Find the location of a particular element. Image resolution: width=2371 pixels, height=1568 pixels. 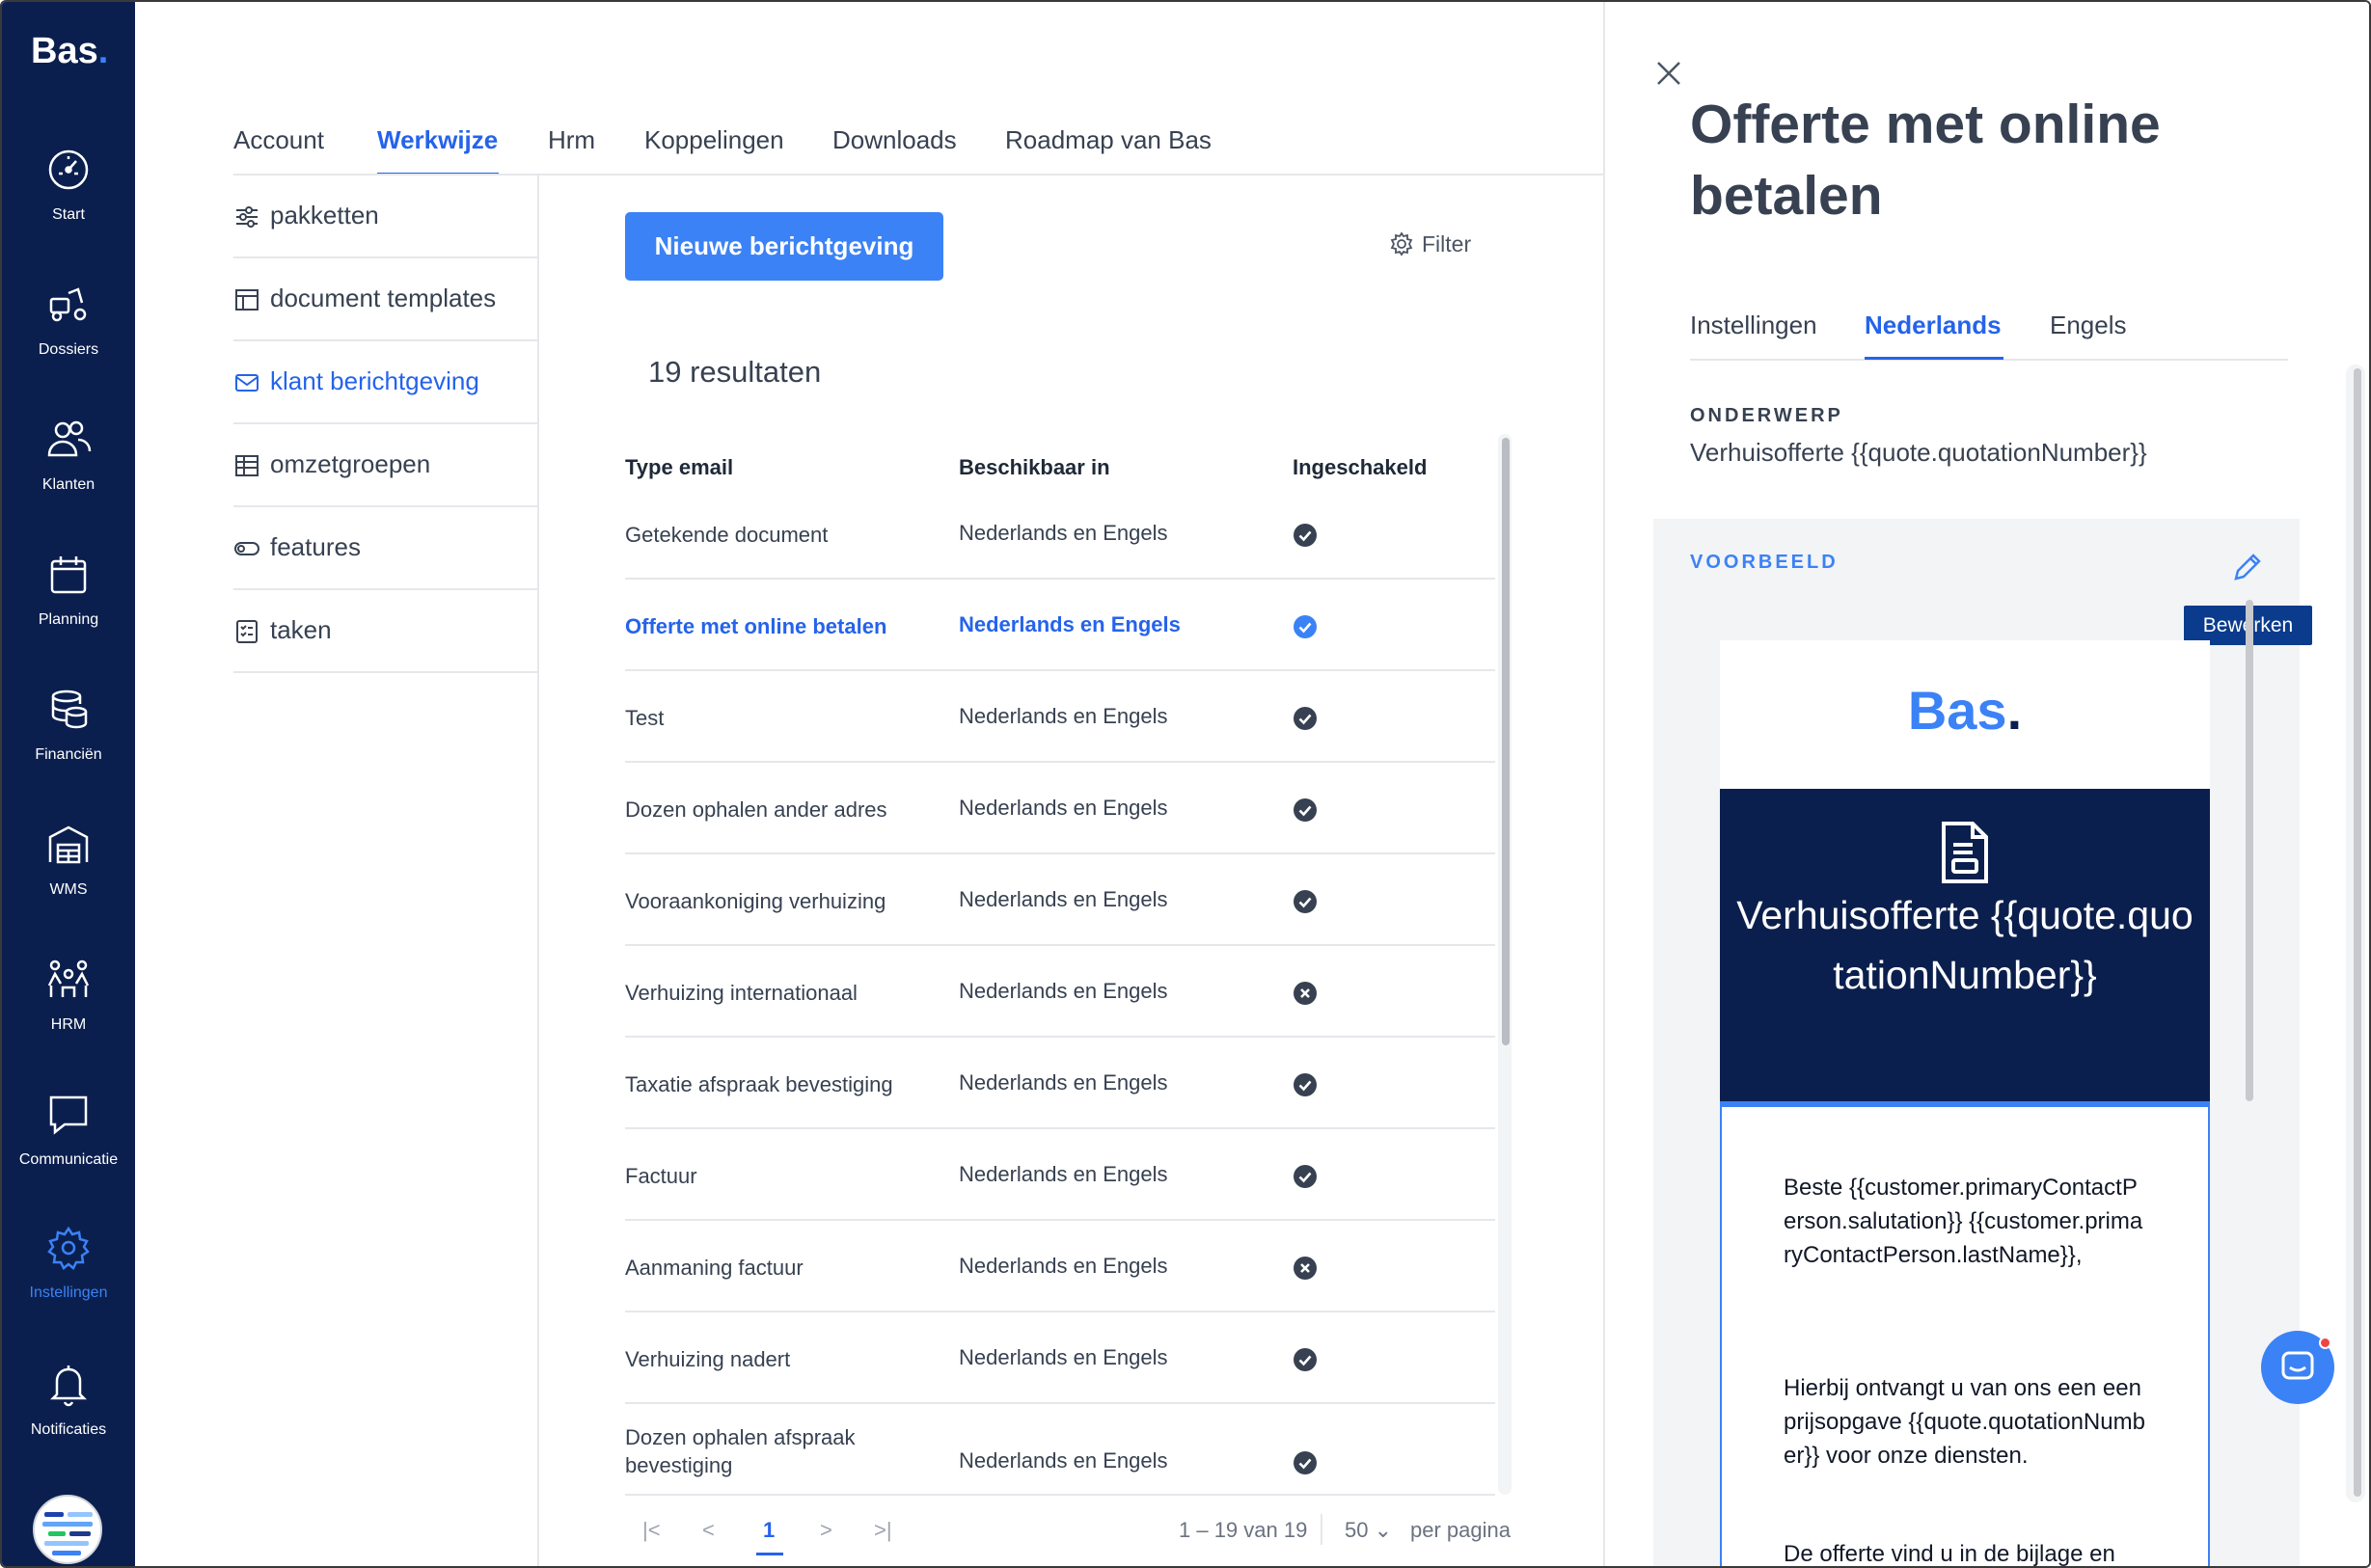

cell-type: Verhuizing internationaal is located at coordinates (742, 993).